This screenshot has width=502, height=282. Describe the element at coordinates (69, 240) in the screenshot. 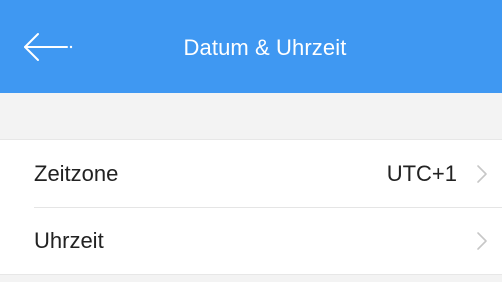

I see `time-label: Uhrzeit` at that location.